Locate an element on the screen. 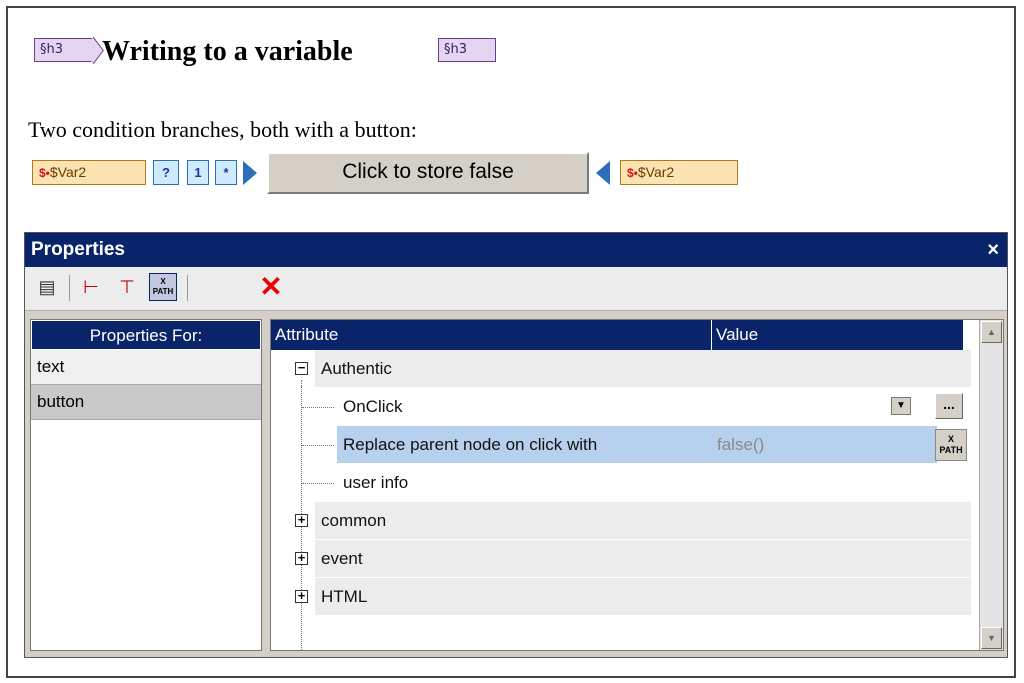  dropdown-arrow-icon: ▼ is located at coordinates (901, 406).